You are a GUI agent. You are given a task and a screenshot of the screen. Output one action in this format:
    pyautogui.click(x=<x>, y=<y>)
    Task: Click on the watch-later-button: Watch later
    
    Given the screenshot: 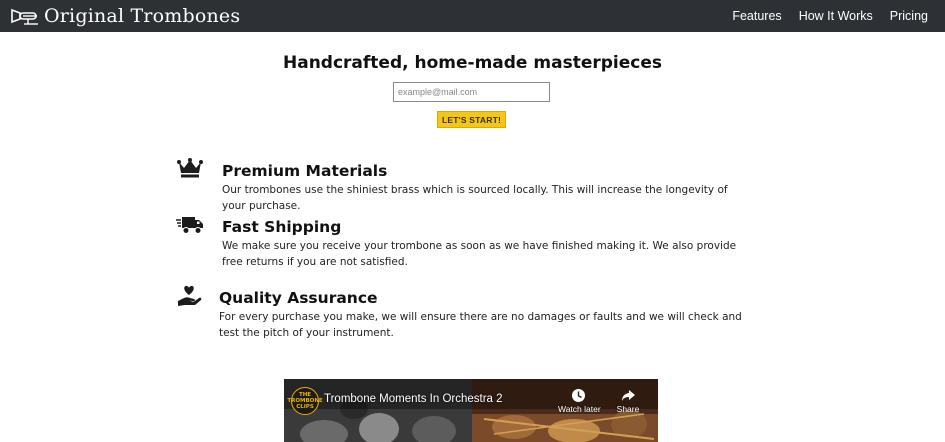 What is the action you would take?
    pyautogui.click(x=579, y=401)
    